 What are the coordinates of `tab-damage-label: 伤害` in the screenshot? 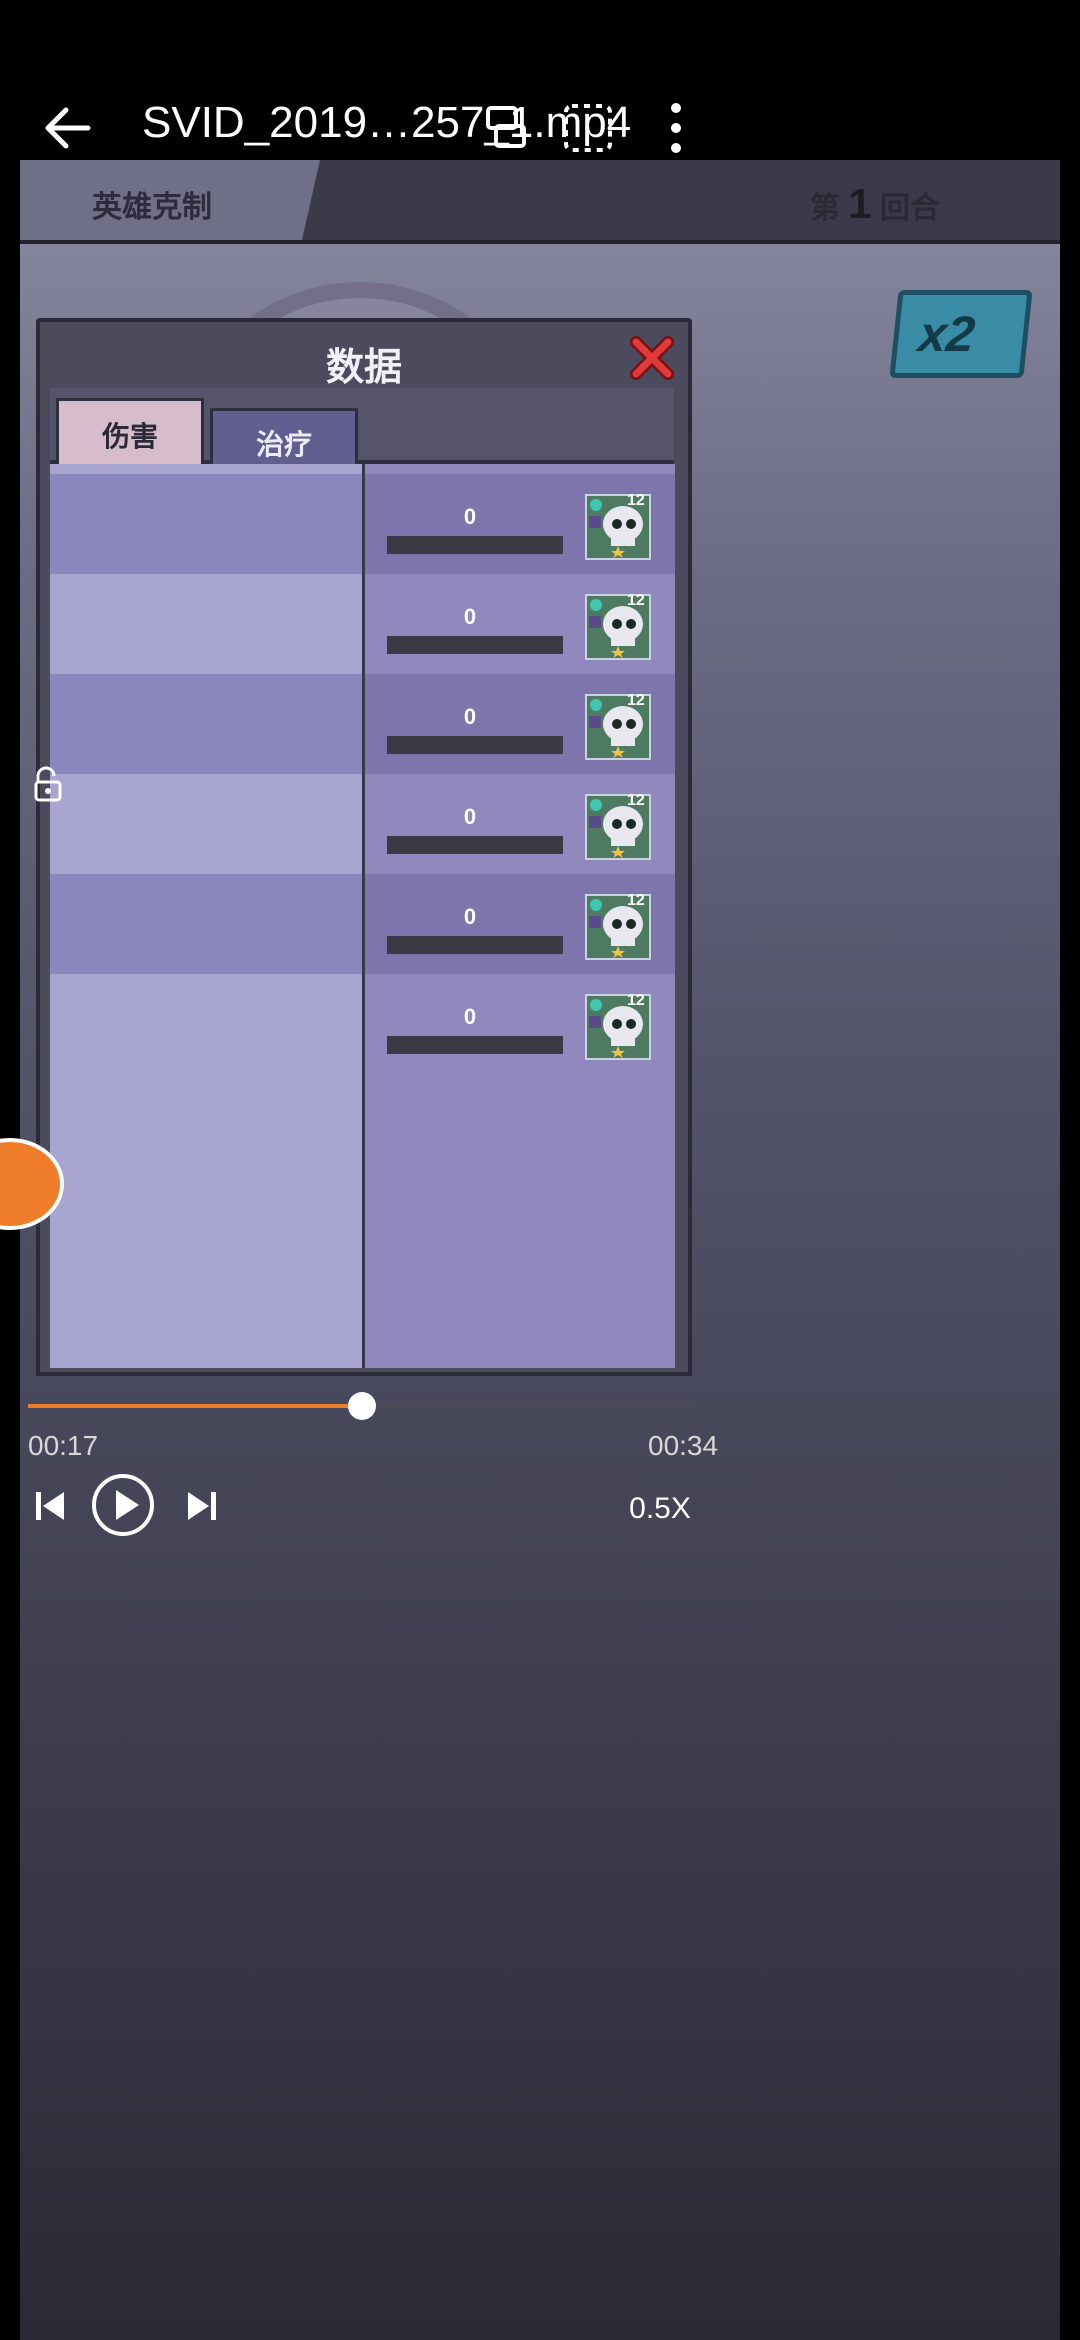 It's located at (129, 436).